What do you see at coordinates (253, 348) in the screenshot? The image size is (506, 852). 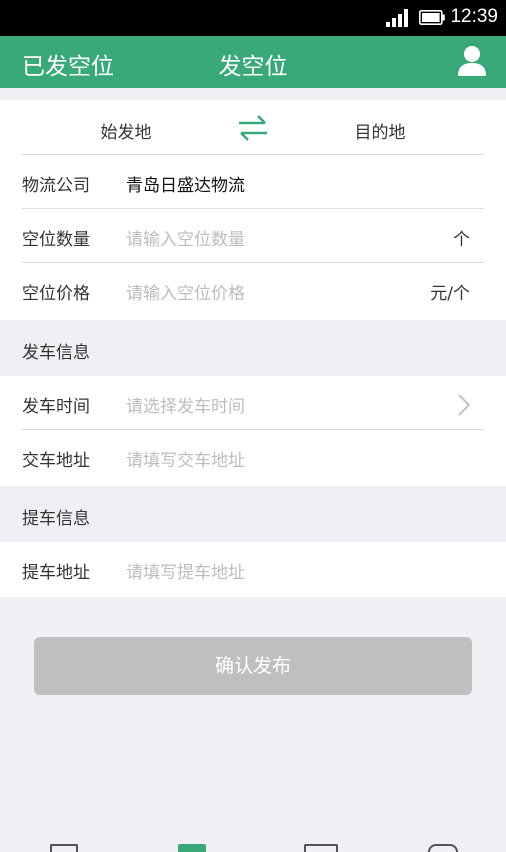 I see `departure-section-header: 发车信息` at bounding box center [253, 348].